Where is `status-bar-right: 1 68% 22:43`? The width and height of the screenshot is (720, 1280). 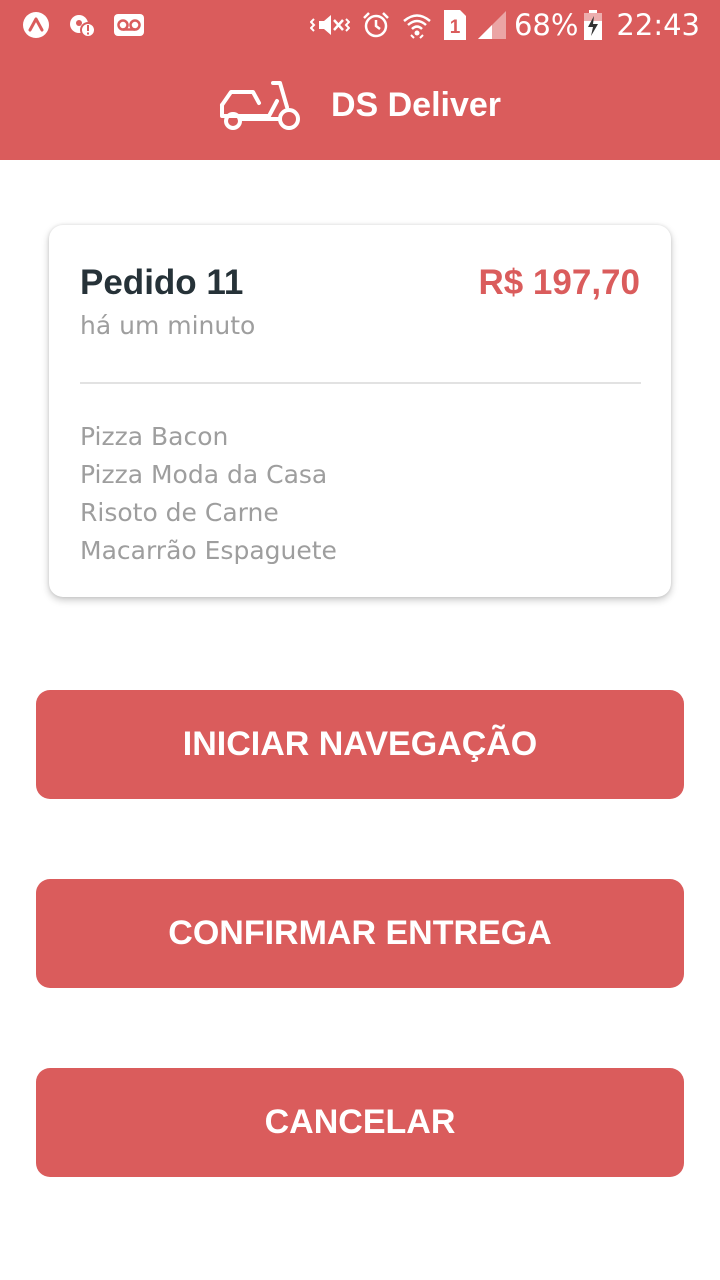
status-bar-right: 1 68% 22:43 is located at coordinates (499, 25).